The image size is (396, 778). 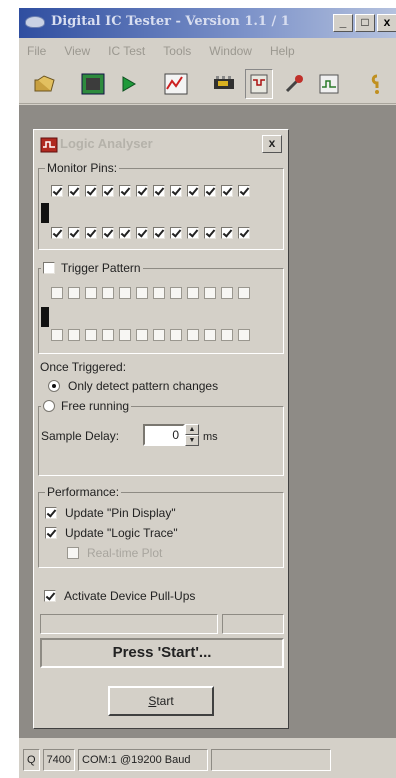 I want to click on monitor-pins-label: Monitor Pins:, so click(x=82, y=168).